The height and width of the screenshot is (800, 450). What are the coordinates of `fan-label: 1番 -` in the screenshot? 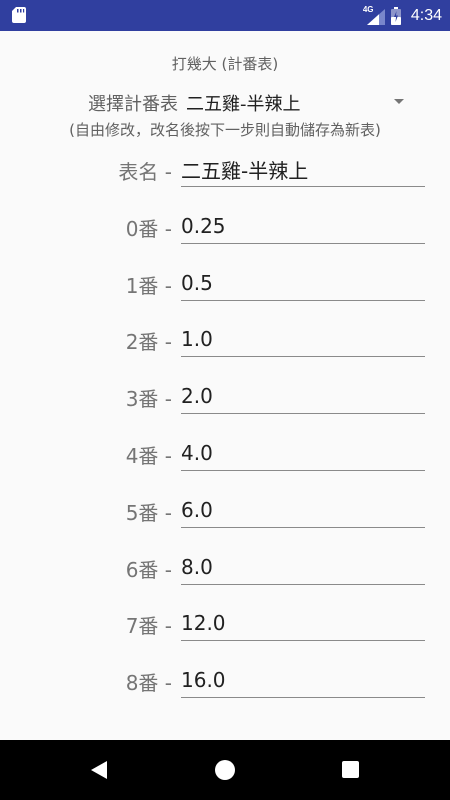 It's located at (148, 286).